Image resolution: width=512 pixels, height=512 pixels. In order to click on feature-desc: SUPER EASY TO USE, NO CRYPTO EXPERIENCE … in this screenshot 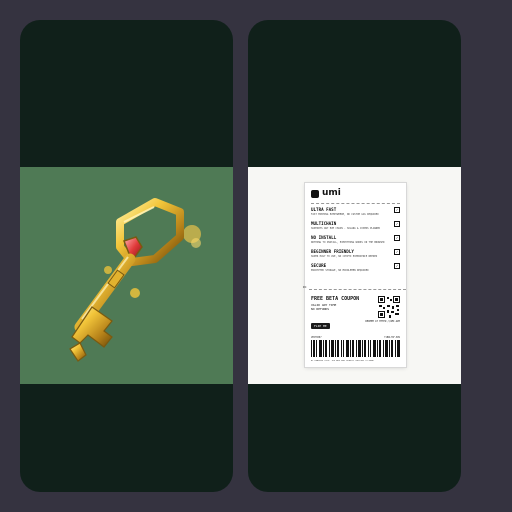, I will do `click(344, 256)`.